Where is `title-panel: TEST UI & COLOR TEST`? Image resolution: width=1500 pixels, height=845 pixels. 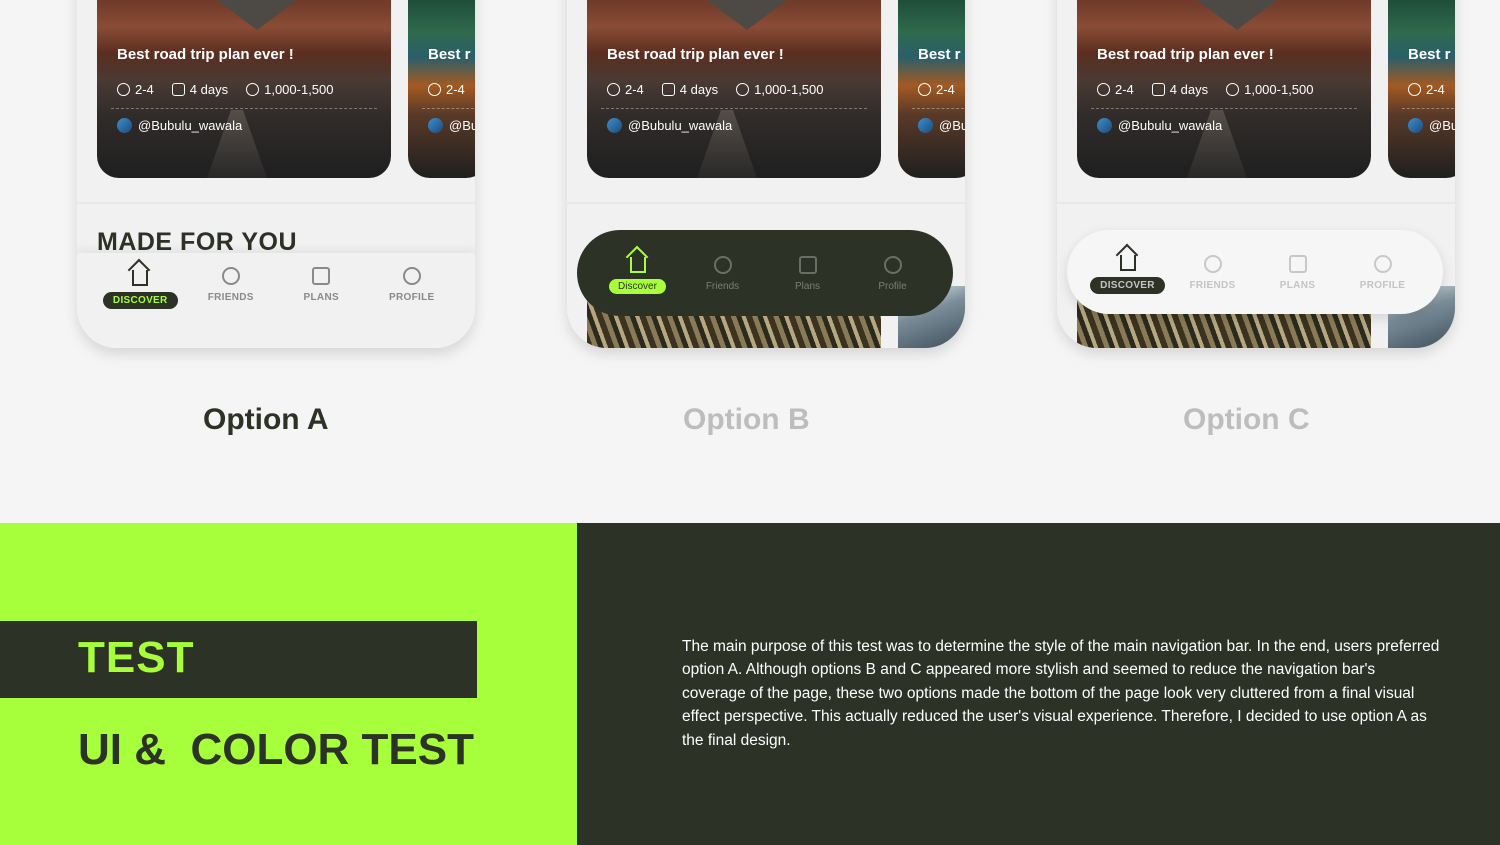
title-panel: TEST UI & COLOR TEST is located at coordinates (288, 684).